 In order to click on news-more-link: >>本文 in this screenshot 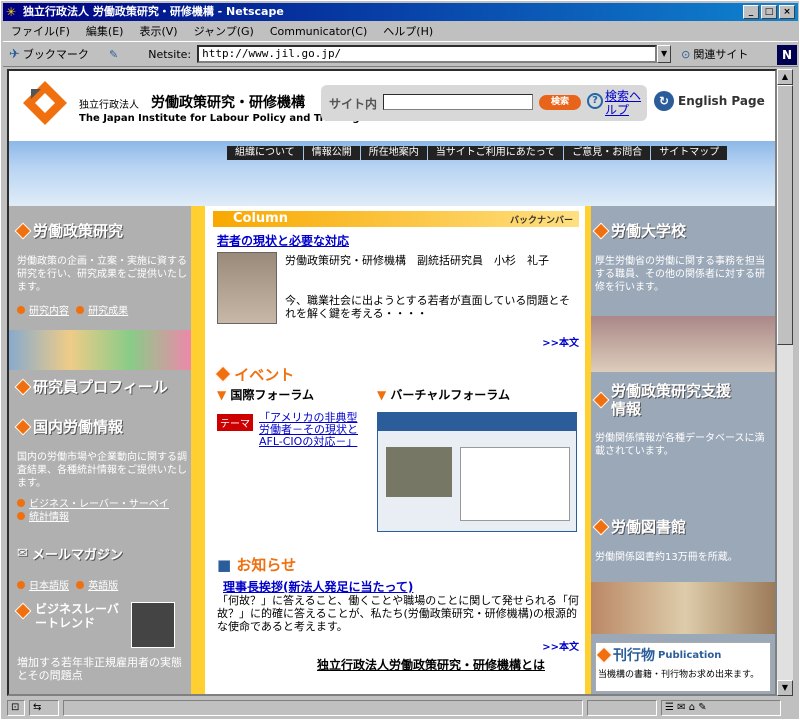, I will do `click(560, 645)`.